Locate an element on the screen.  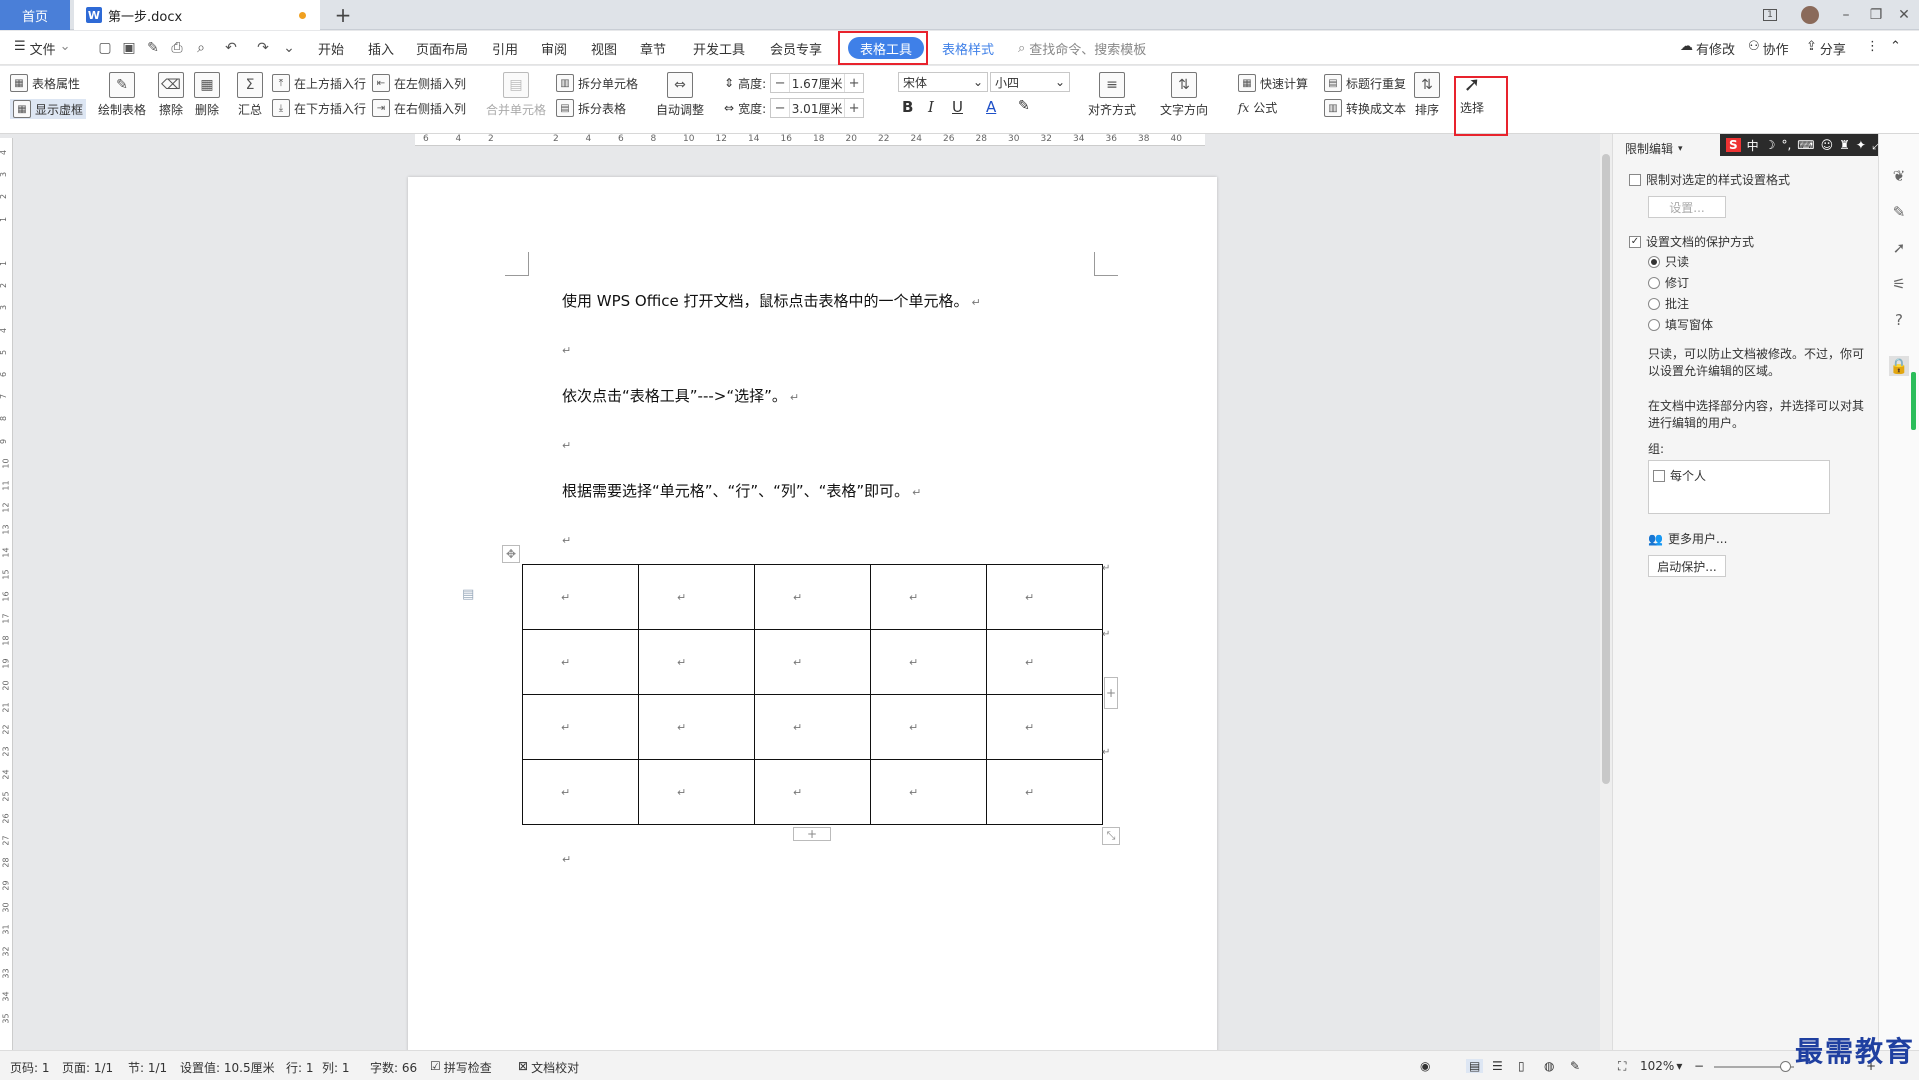
collab-button: ⚇ 协作 is located at coordinates (1768, 48).